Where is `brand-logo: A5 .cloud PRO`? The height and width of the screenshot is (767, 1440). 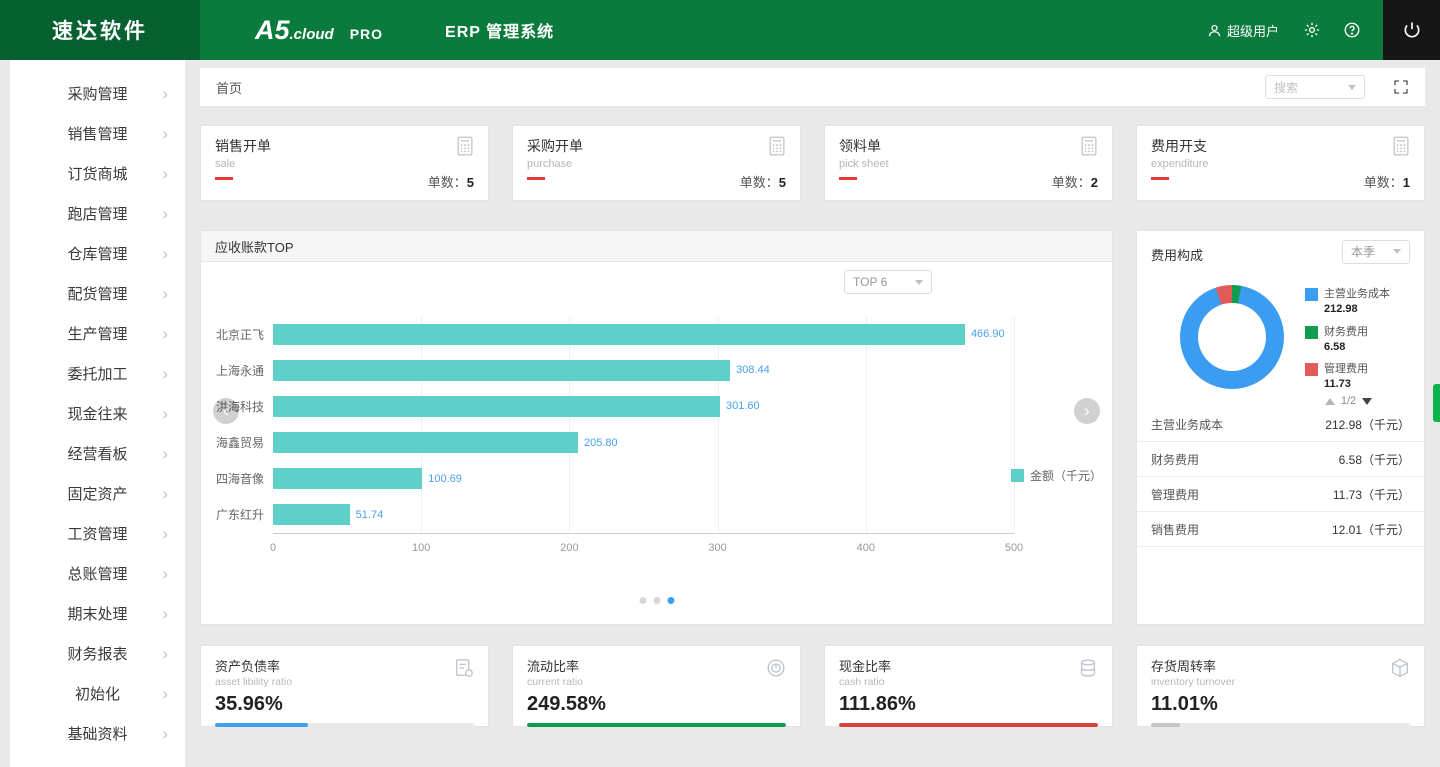 brand-logo: A5 .cloud PRO is located at coordinates (319, 30).